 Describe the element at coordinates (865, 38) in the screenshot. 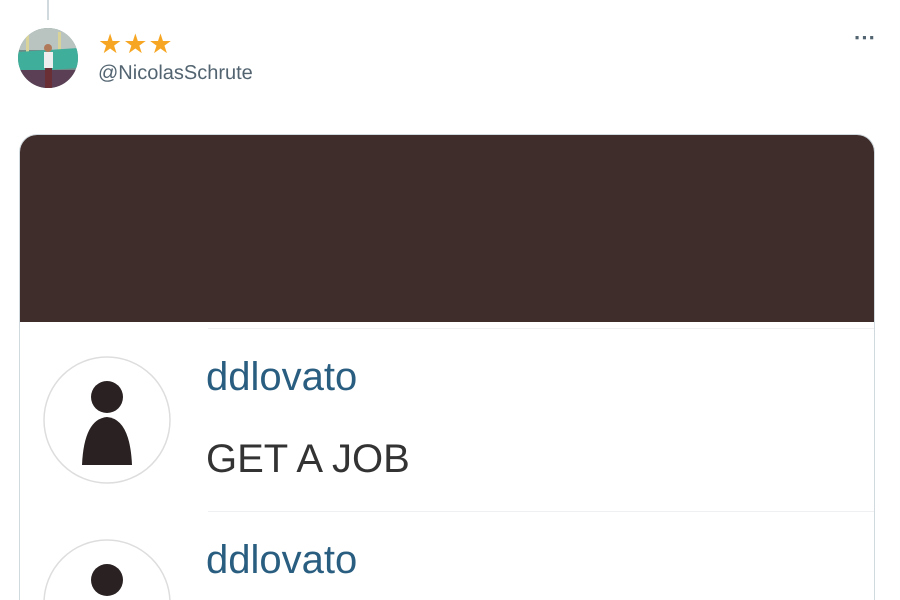

I see `more-button: ···` at that location.